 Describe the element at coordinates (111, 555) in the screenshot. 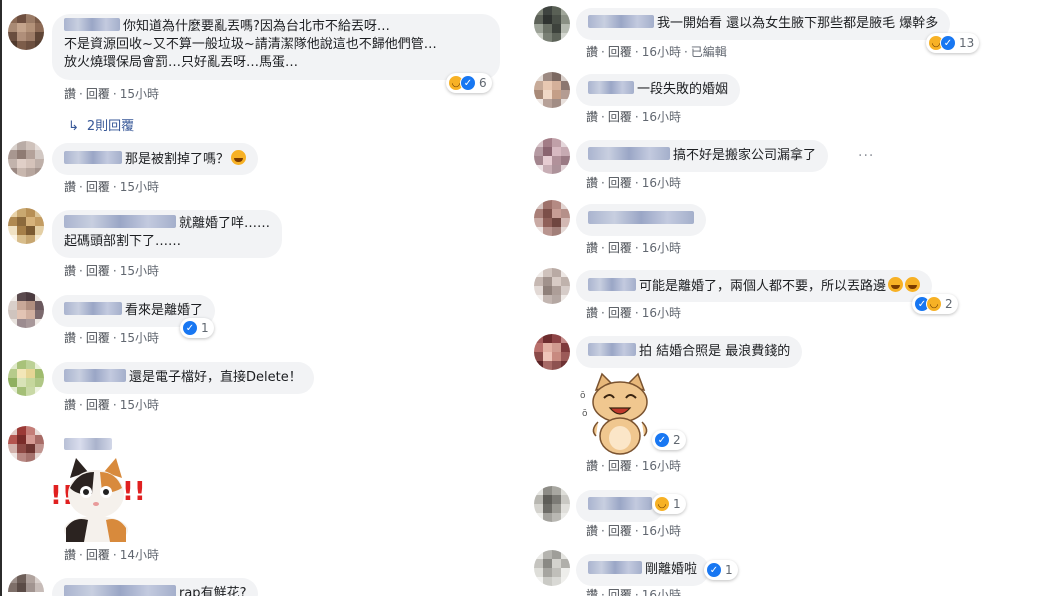

I see `comment-actions: 讚 · 回覆 · 14小時` at that location.